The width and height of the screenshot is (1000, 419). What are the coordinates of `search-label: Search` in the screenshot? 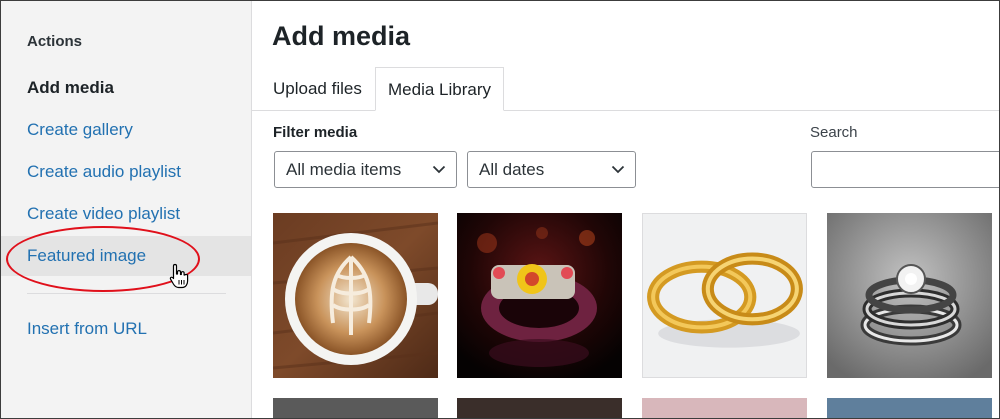 It's located at (834, 132).